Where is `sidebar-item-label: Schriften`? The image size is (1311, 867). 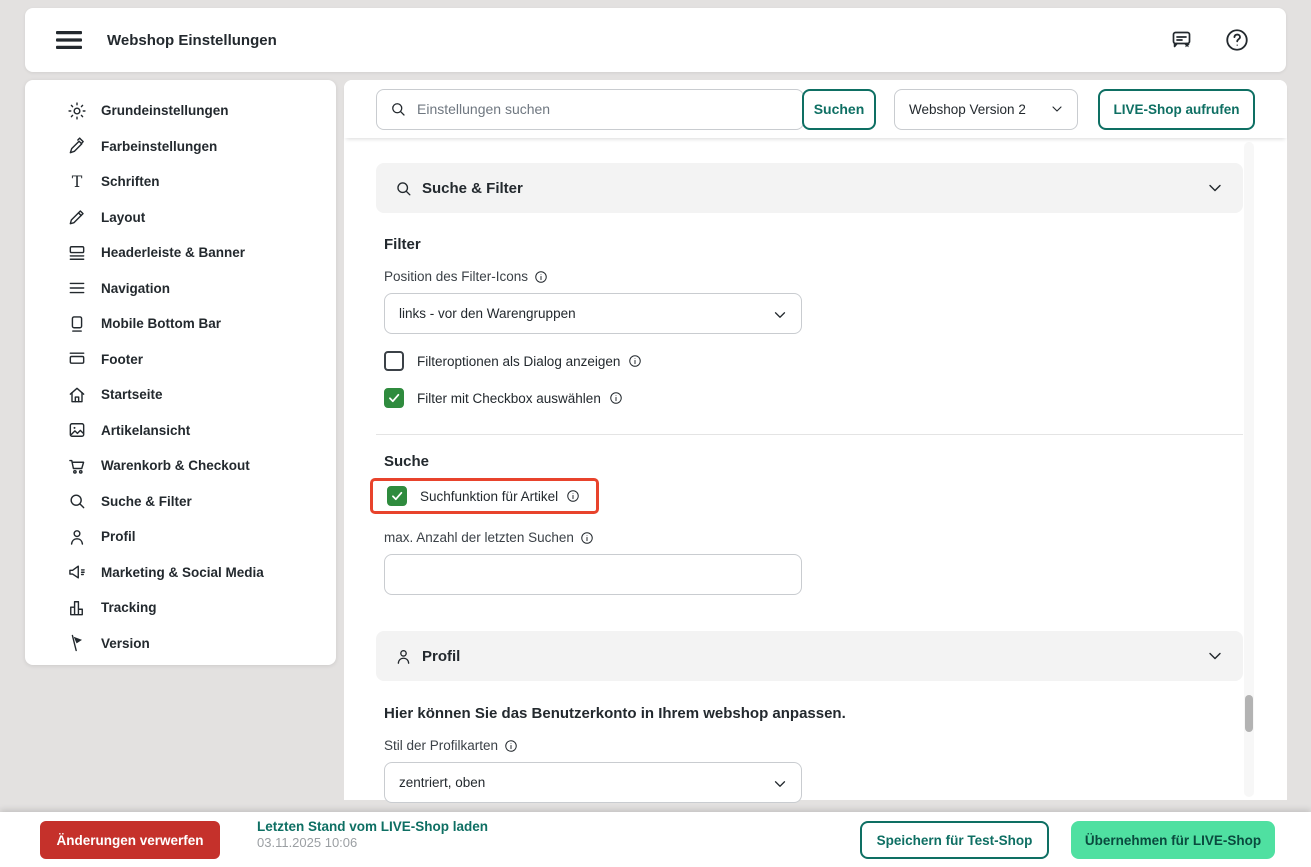
sidebar-item-label: Schriften is located at coordinates (130, 182).